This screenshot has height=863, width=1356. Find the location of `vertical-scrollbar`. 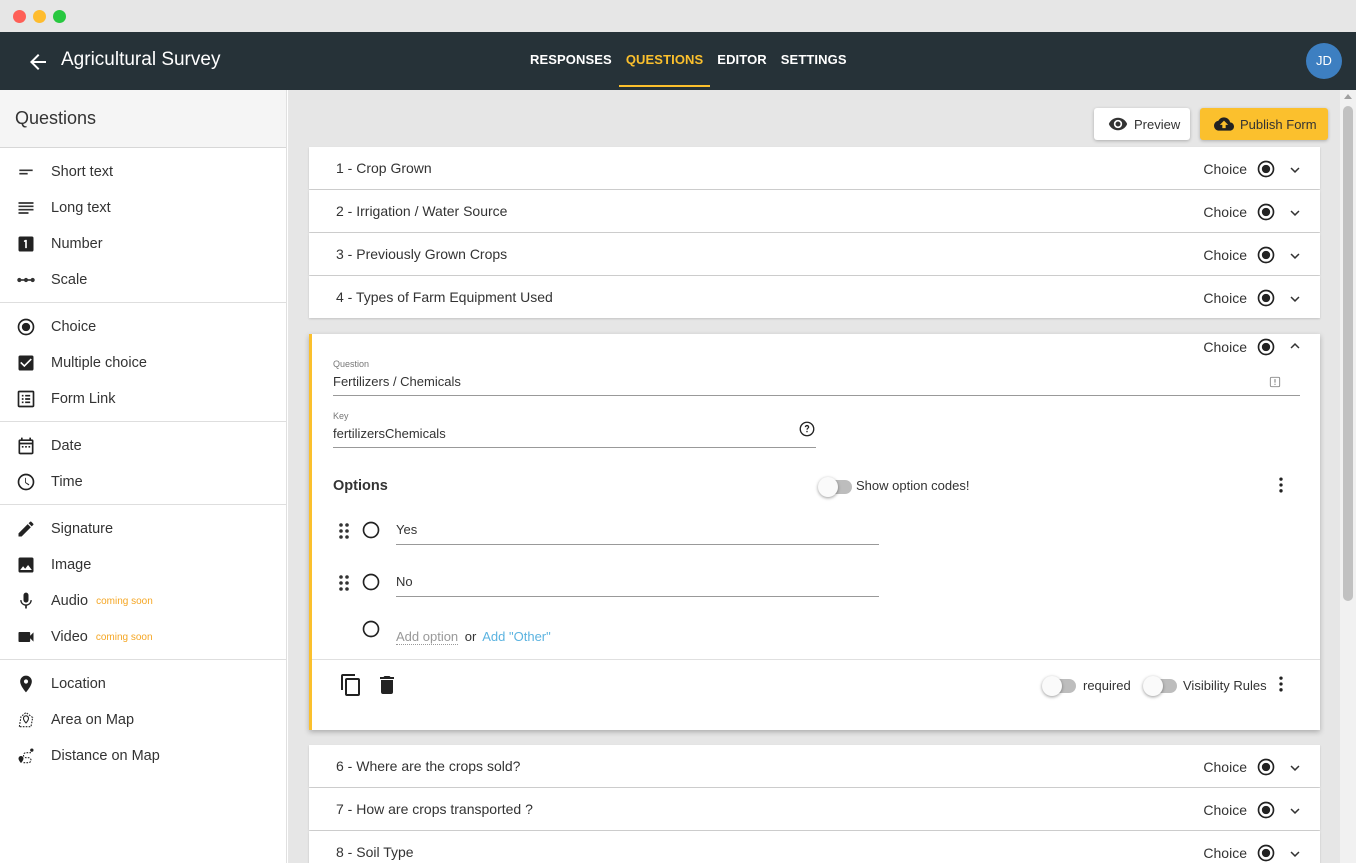

vertical-scrollbar is located at coordinates (1348, 476).